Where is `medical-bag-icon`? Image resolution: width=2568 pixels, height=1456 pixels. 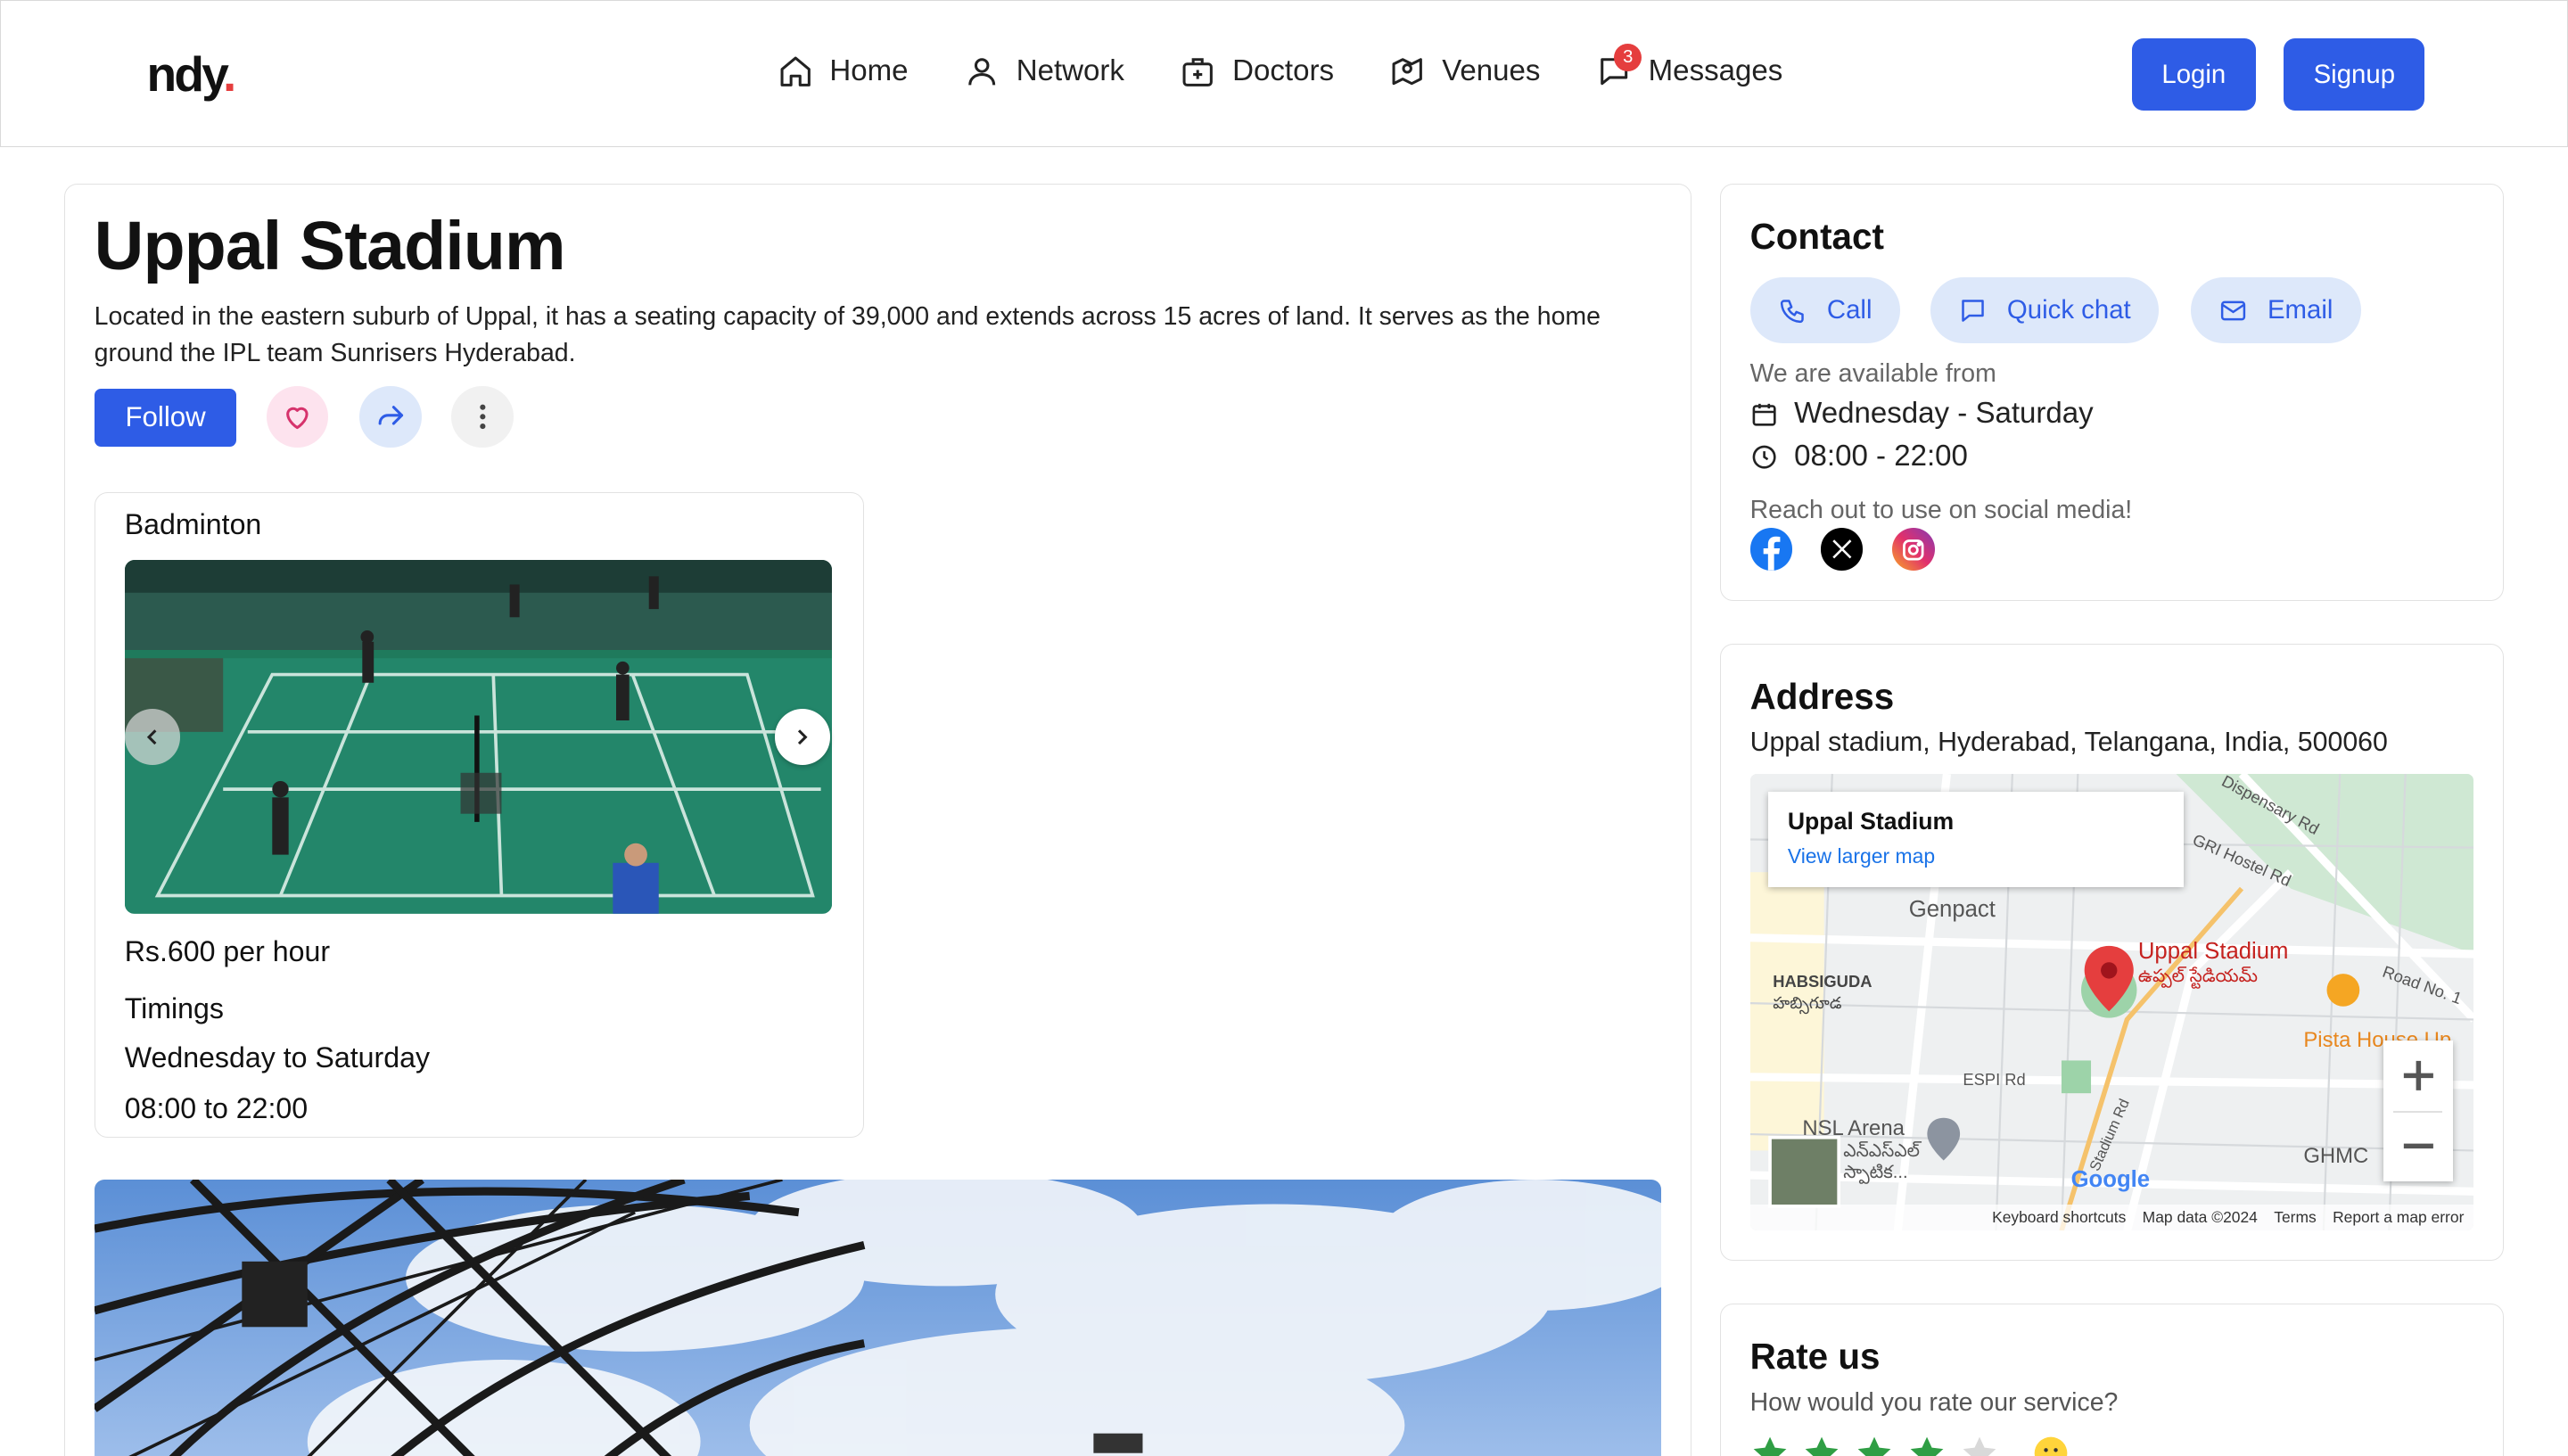 medical-bag-icon is located at coordinates (1197, 71).